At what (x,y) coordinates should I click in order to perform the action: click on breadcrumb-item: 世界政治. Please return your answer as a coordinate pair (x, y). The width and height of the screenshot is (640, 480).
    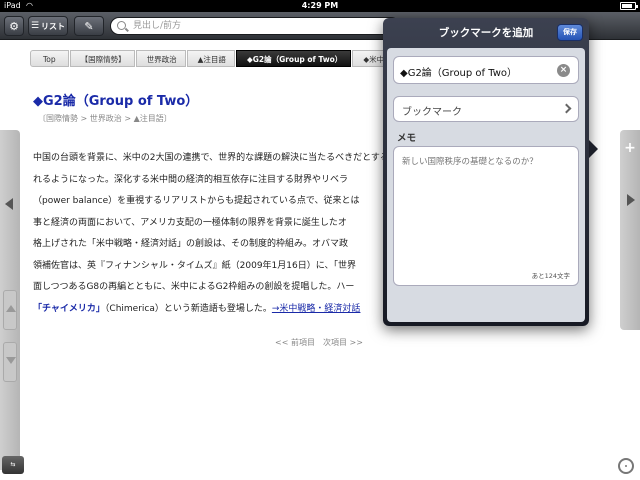
    Looking at the image, I should click on (160, 58).